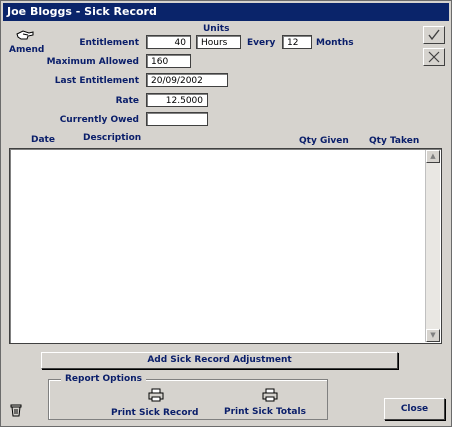 The width and height of the screenshot is (452, 427). I want to click on cross-icon, so click(434, 57).